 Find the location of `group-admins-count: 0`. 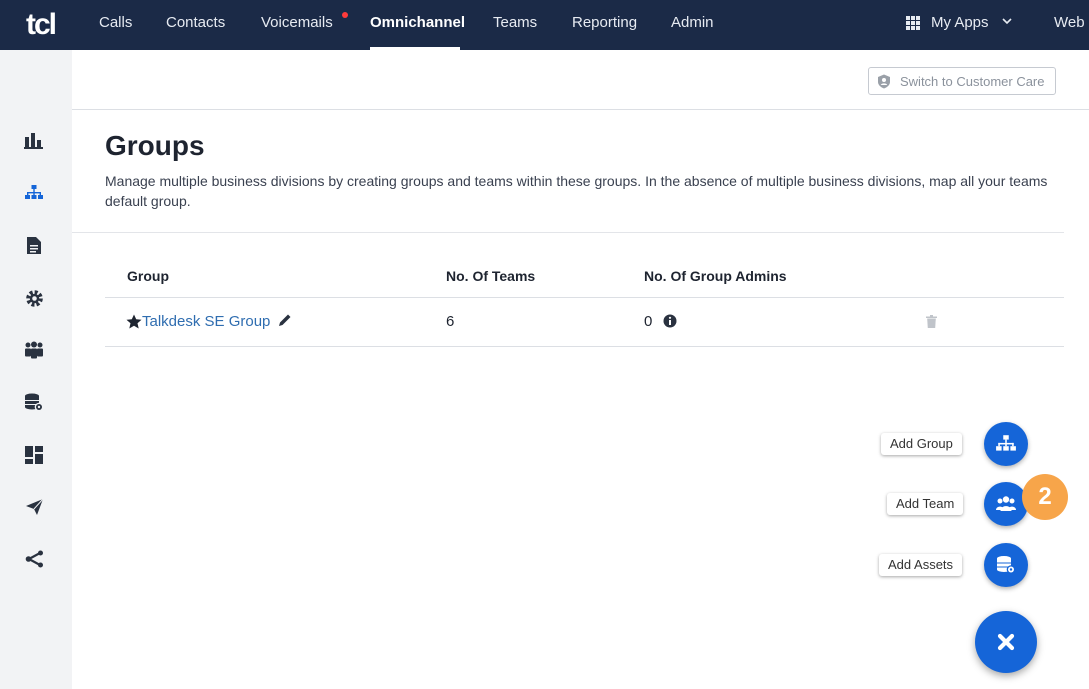

group-admins-count: 0 is located at coordinates (648, 321).